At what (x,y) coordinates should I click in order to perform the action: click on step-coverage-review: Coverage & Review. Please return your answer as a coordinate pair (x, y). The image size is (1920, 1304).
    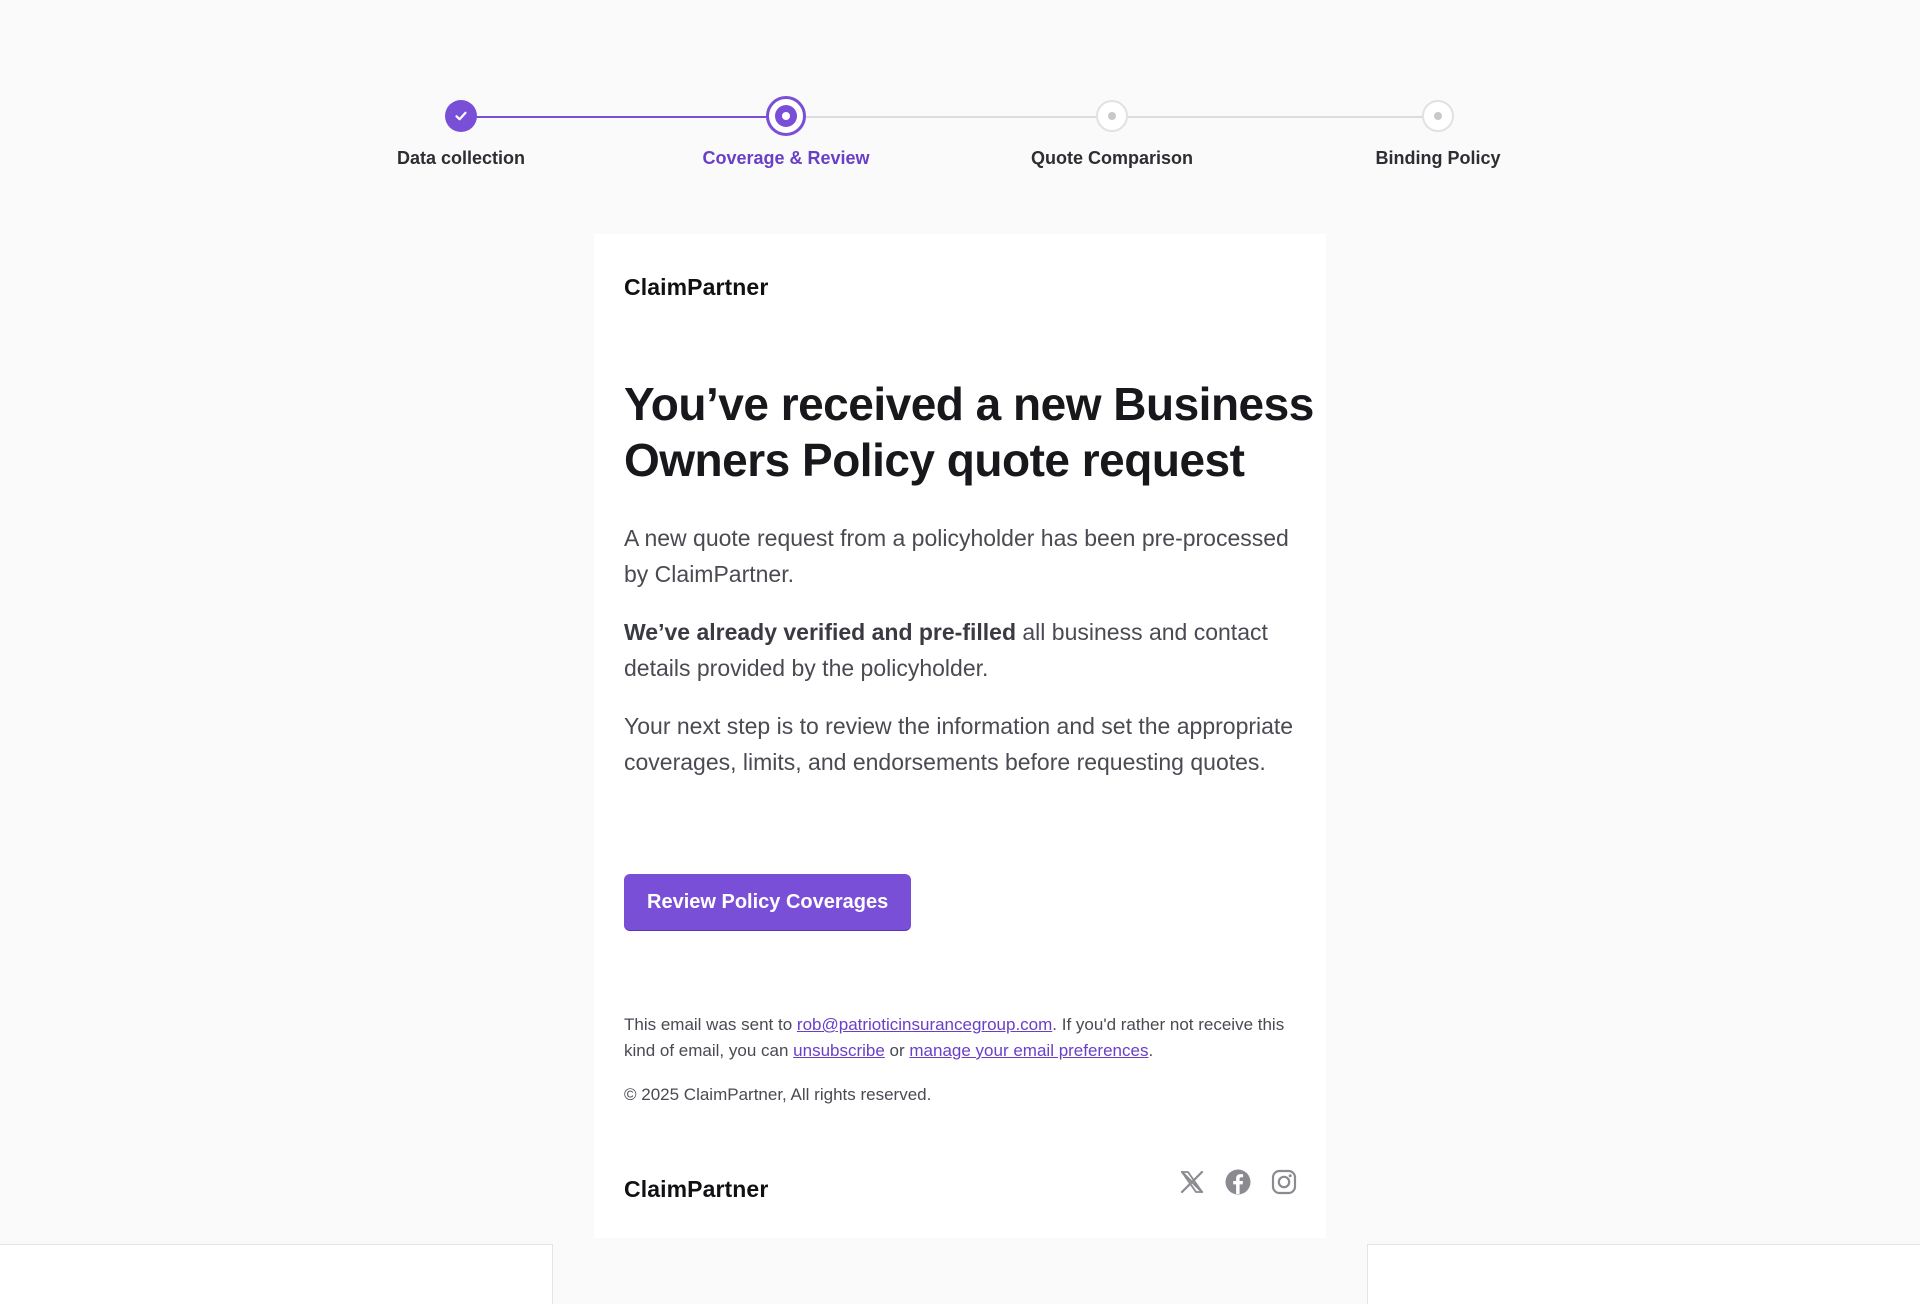
    Looking at the image, I should click on (786, 132).